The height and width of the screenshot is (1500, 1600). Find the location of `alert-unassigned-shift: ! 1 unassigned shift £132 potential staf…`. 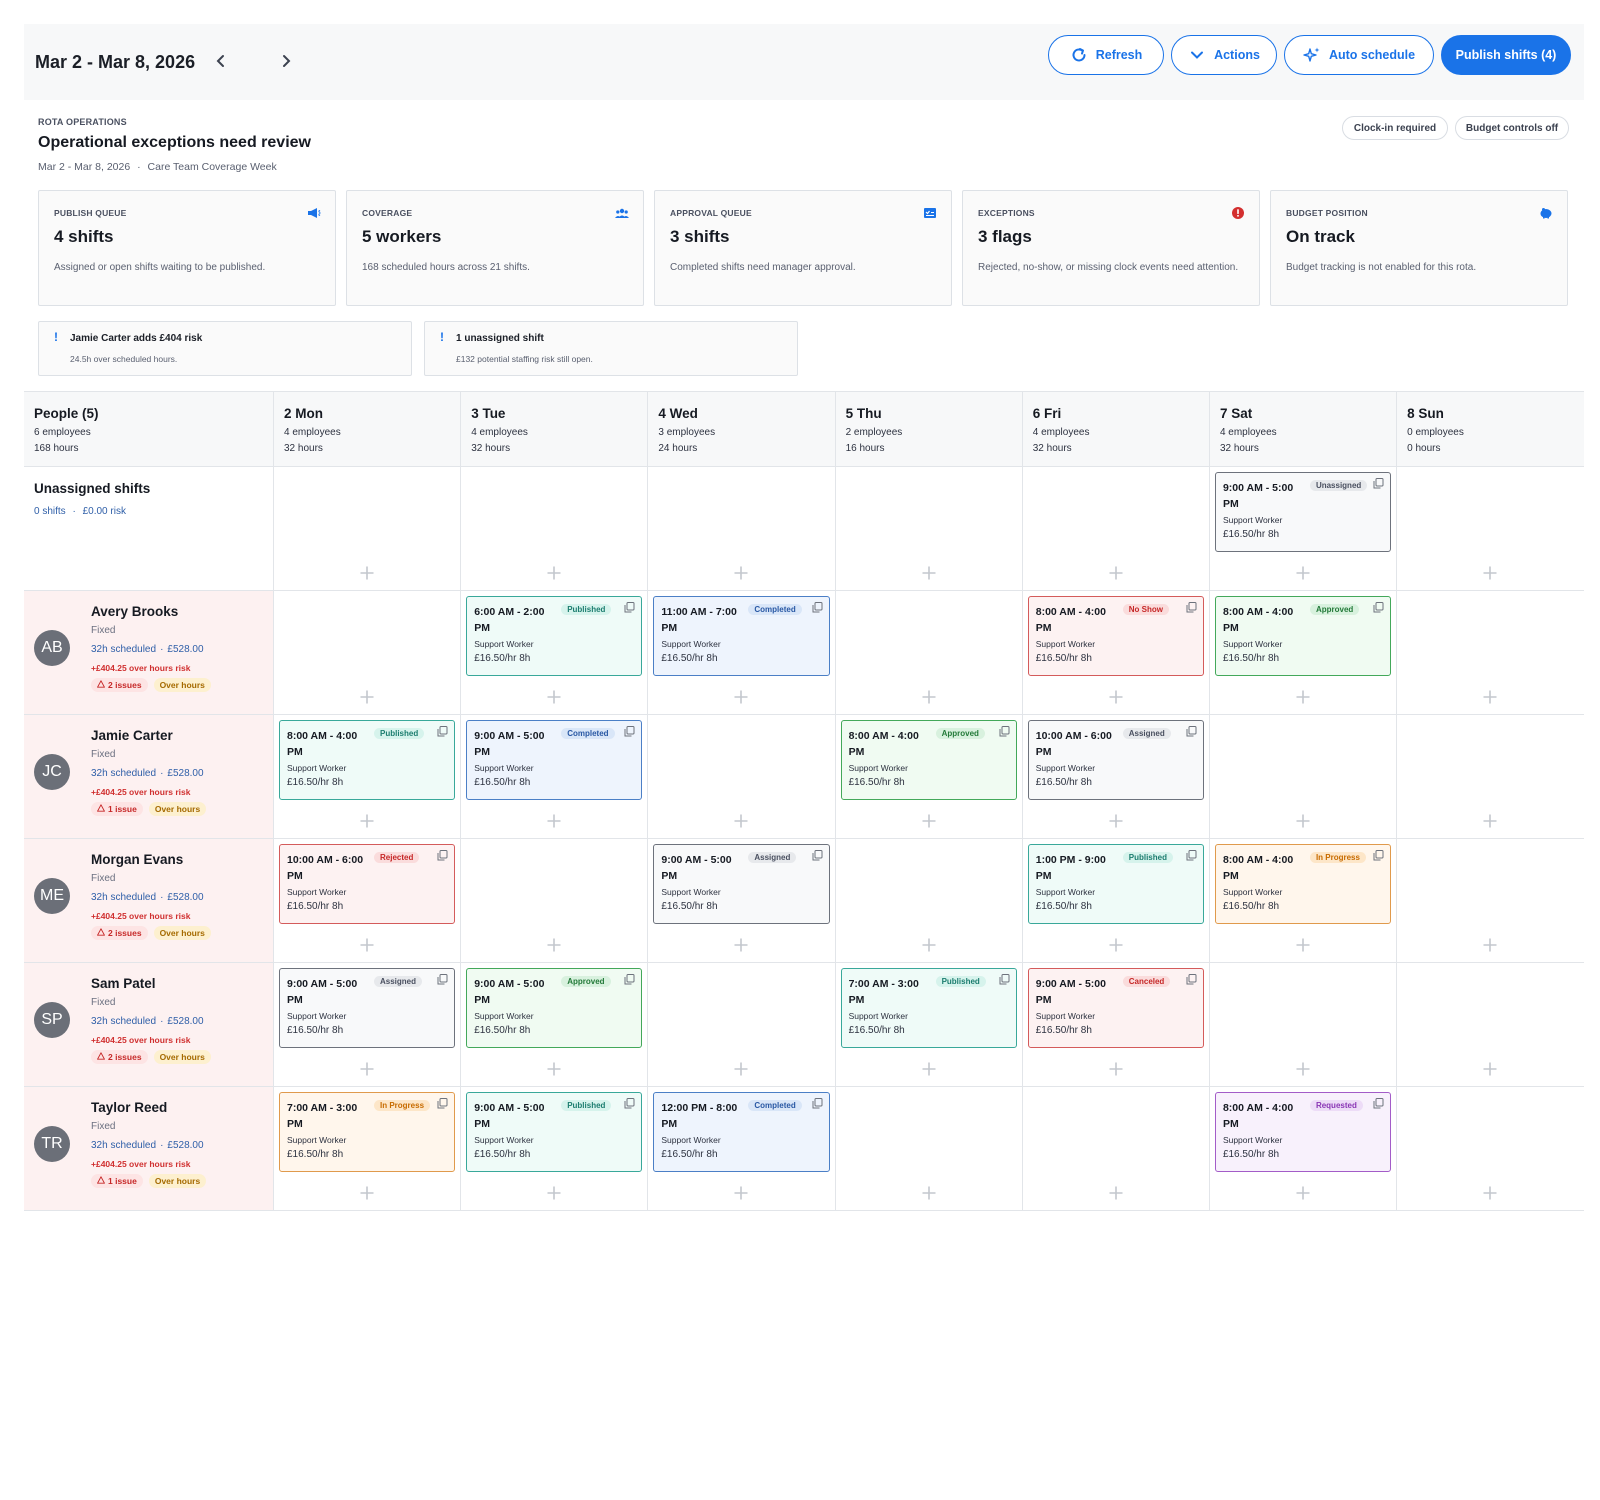

alert-unassigned-shift: ! 1 unassigned shift £132 potential staf… is located at coordinates (611, 348).